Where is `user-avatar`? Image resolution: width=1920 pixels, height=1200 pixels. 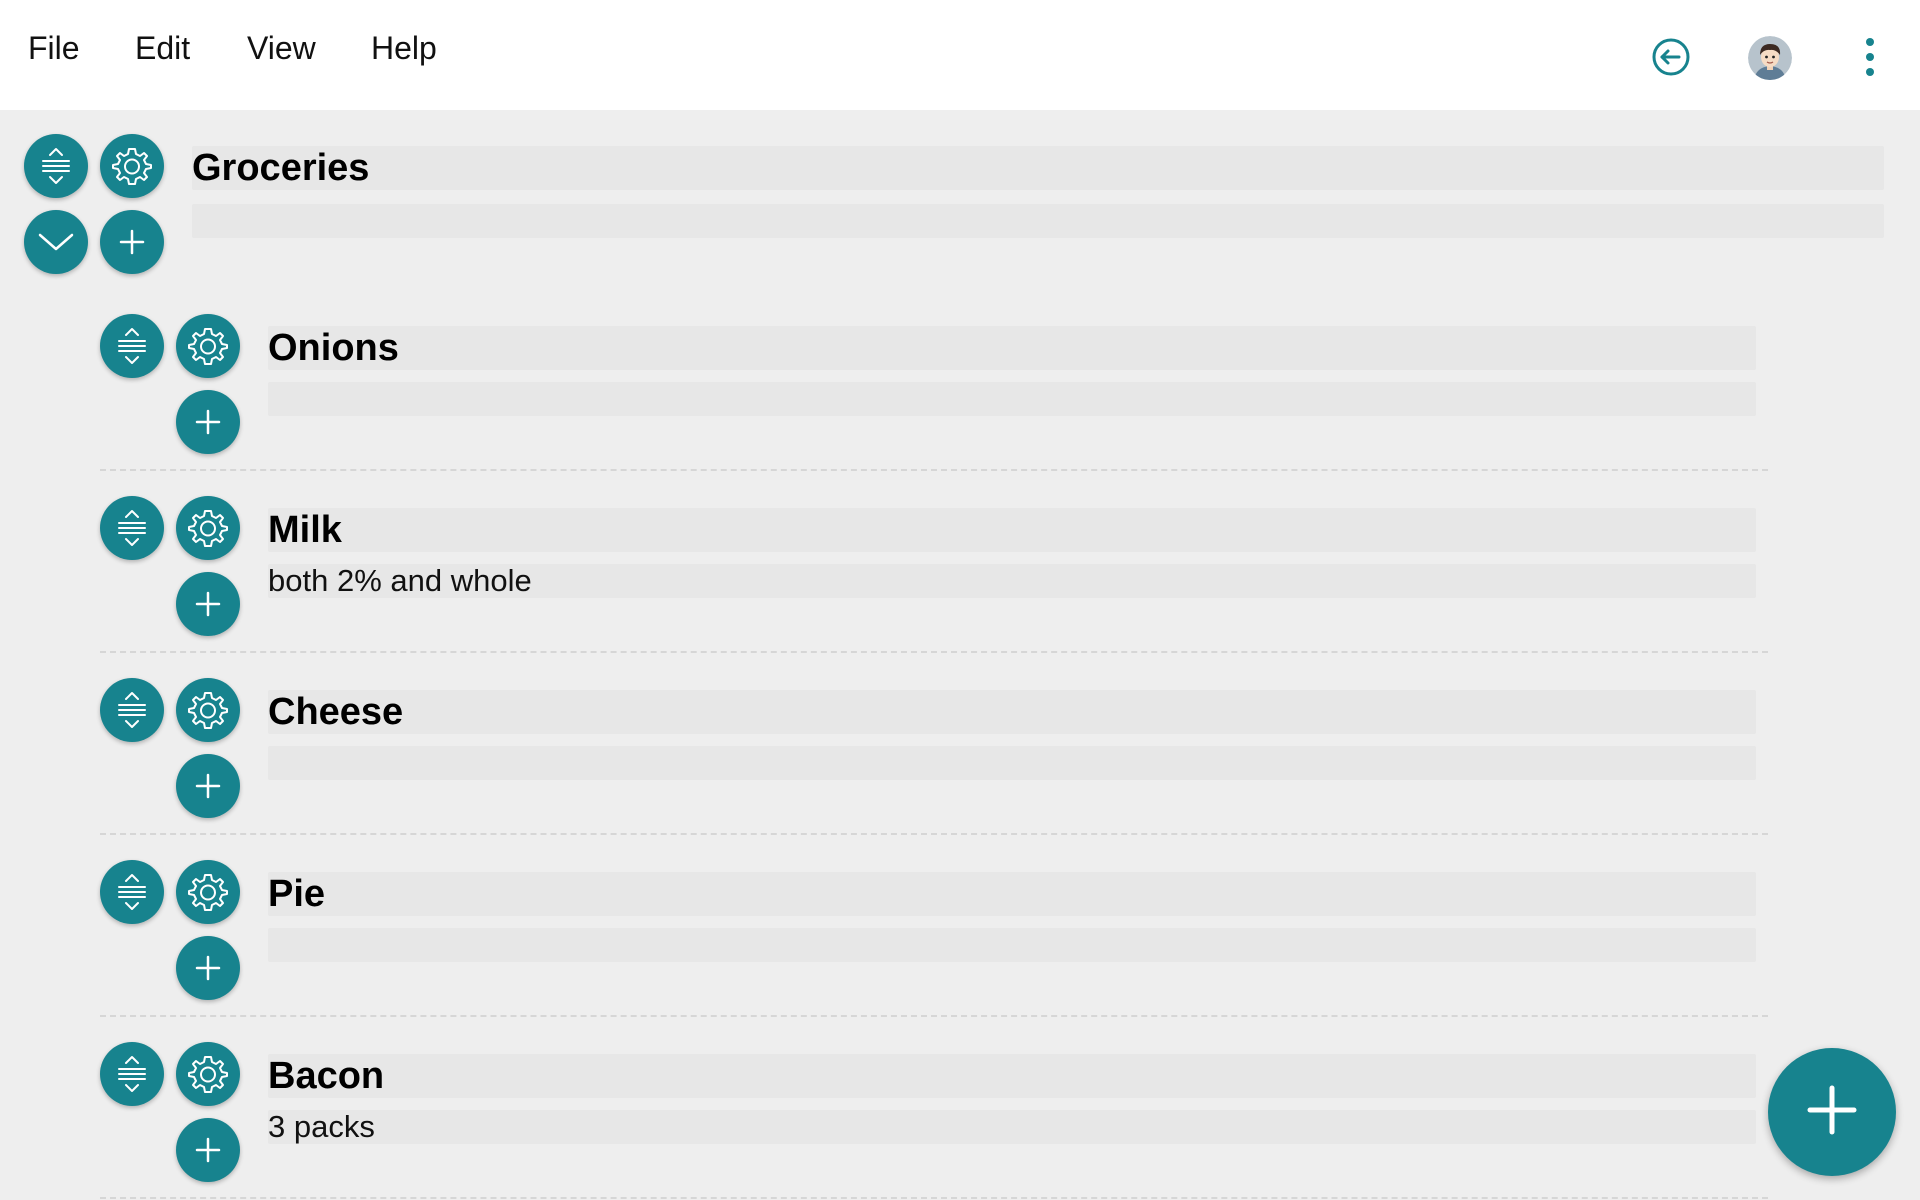
user-avatar is located at coordinates (1770, 58).